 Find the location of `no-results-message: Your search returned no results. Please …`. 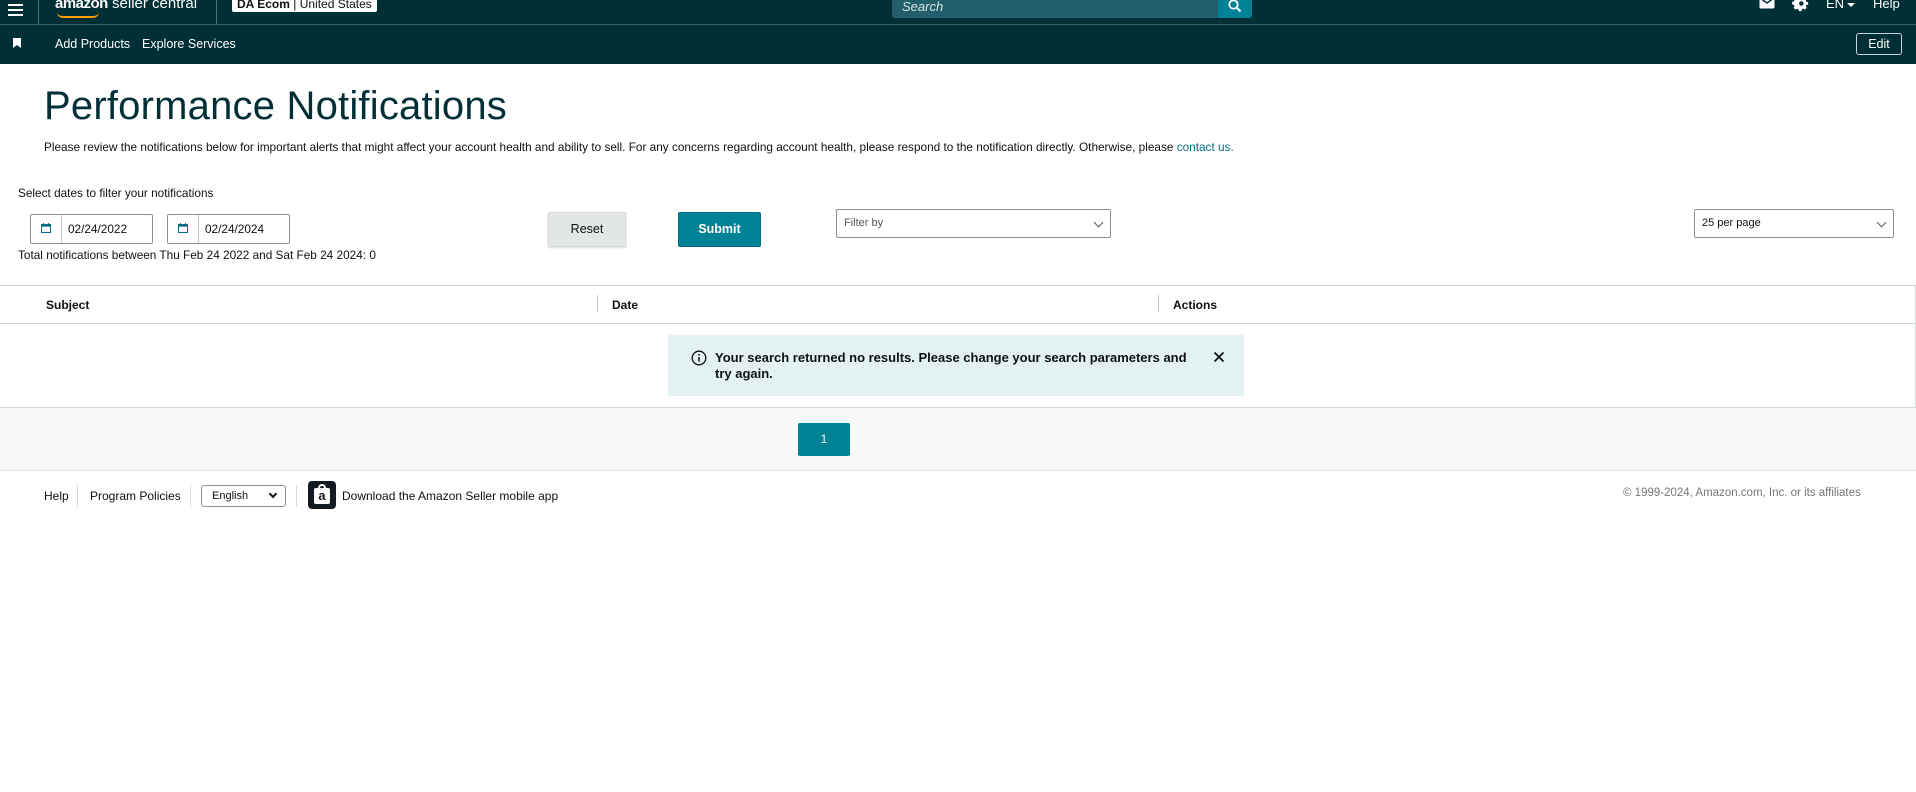

no-results-message: Your search returned no results. Please … is located at coordinates (951, 365).